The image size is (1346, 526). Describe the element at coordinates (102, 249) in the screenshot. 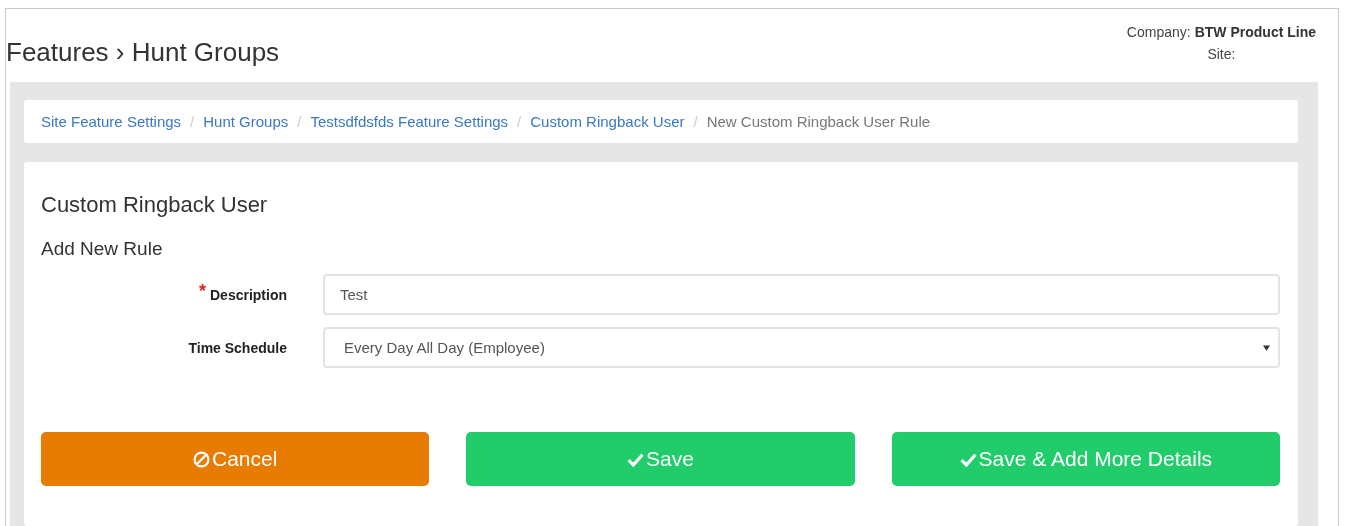

I see `card-subtitle: Add New Rule` at that location.